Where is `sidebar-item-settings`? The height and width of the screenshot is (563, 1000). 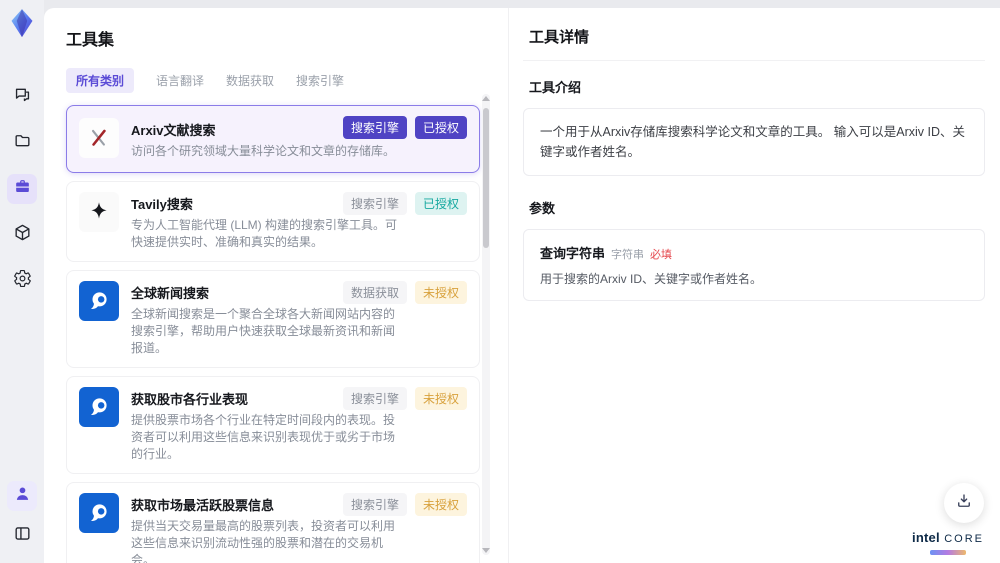 sidebar-item-settings is located at coordinates (22, 281).